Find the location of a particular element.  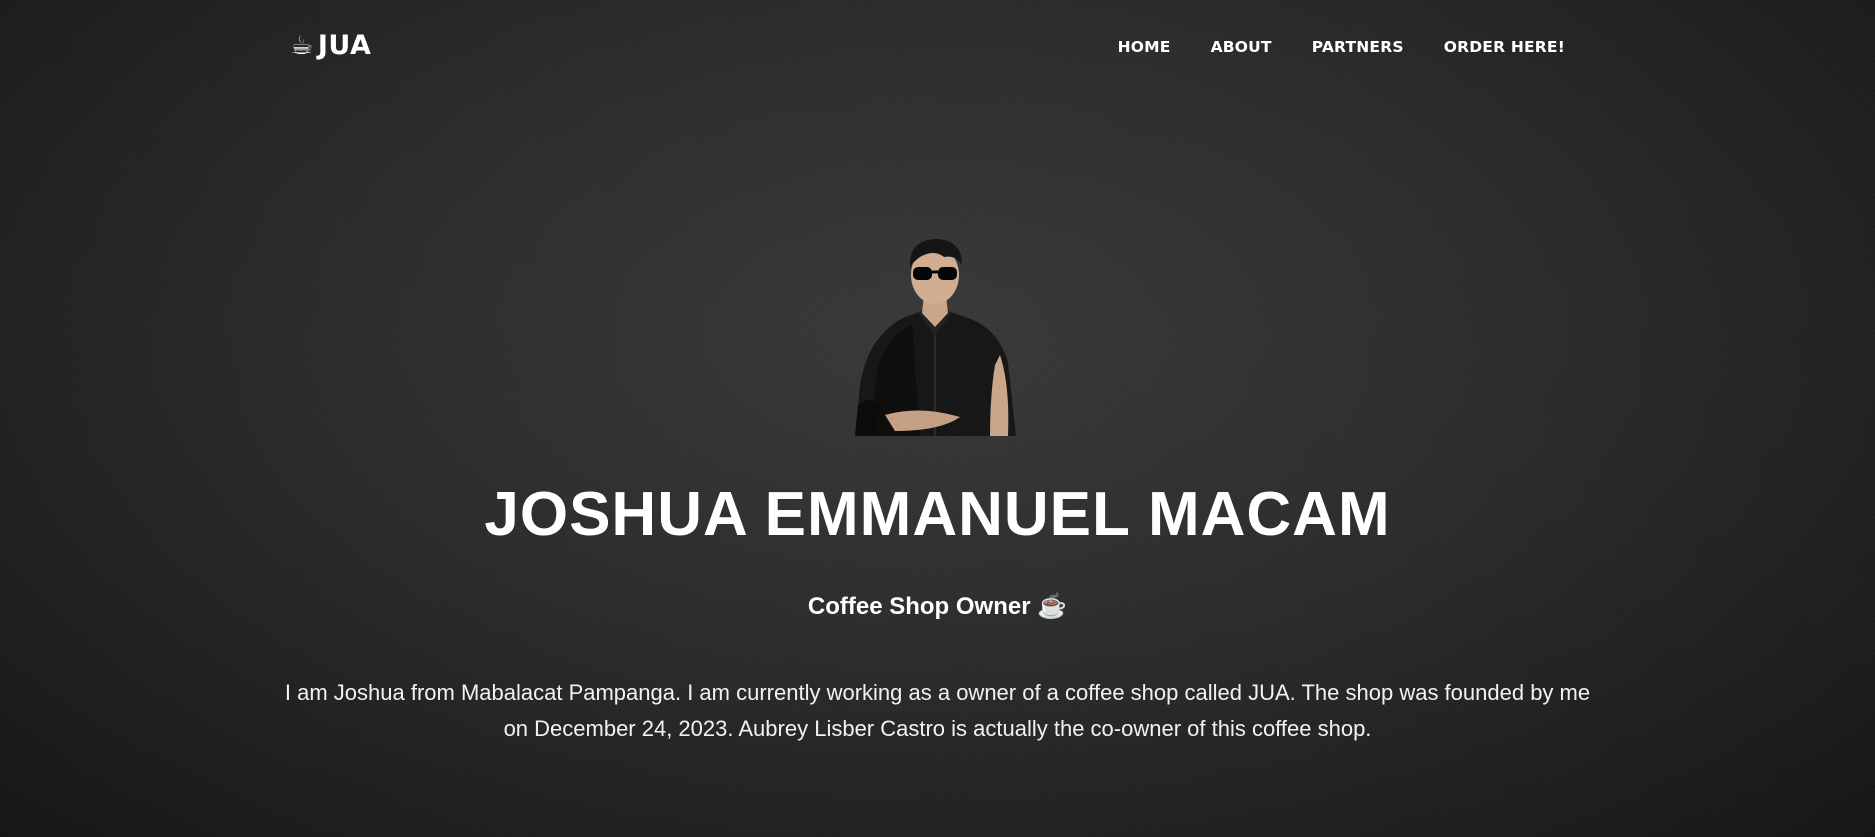

nav-partners-link: PARTNERS is located at coordinates (1358, 47).